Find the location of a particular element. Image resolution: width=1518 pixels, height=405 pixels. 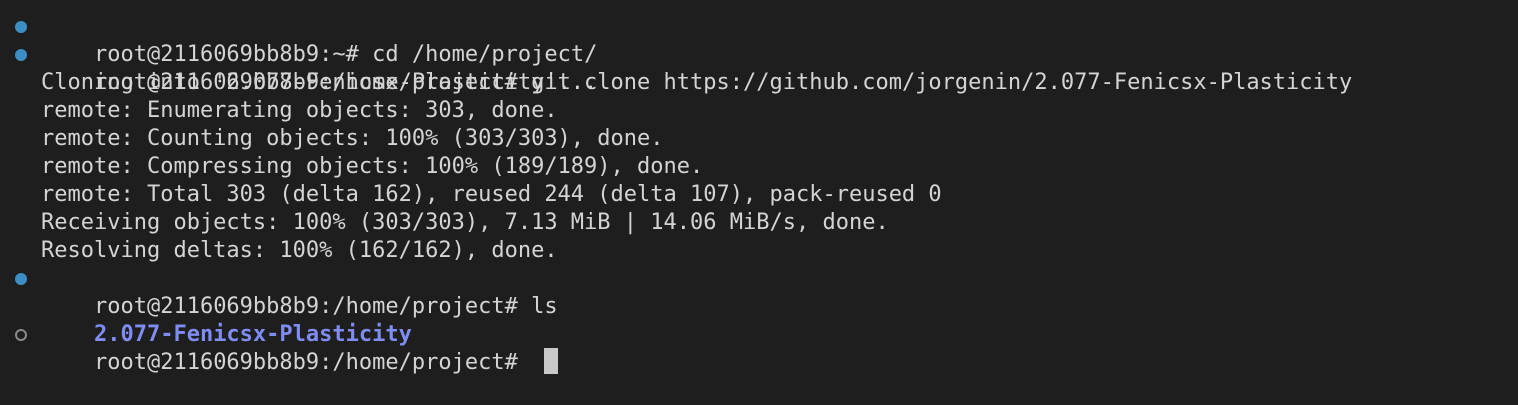

terminal-output-line: remote: Enumerating objects: 303, done. is located at coordinates (299, 110).